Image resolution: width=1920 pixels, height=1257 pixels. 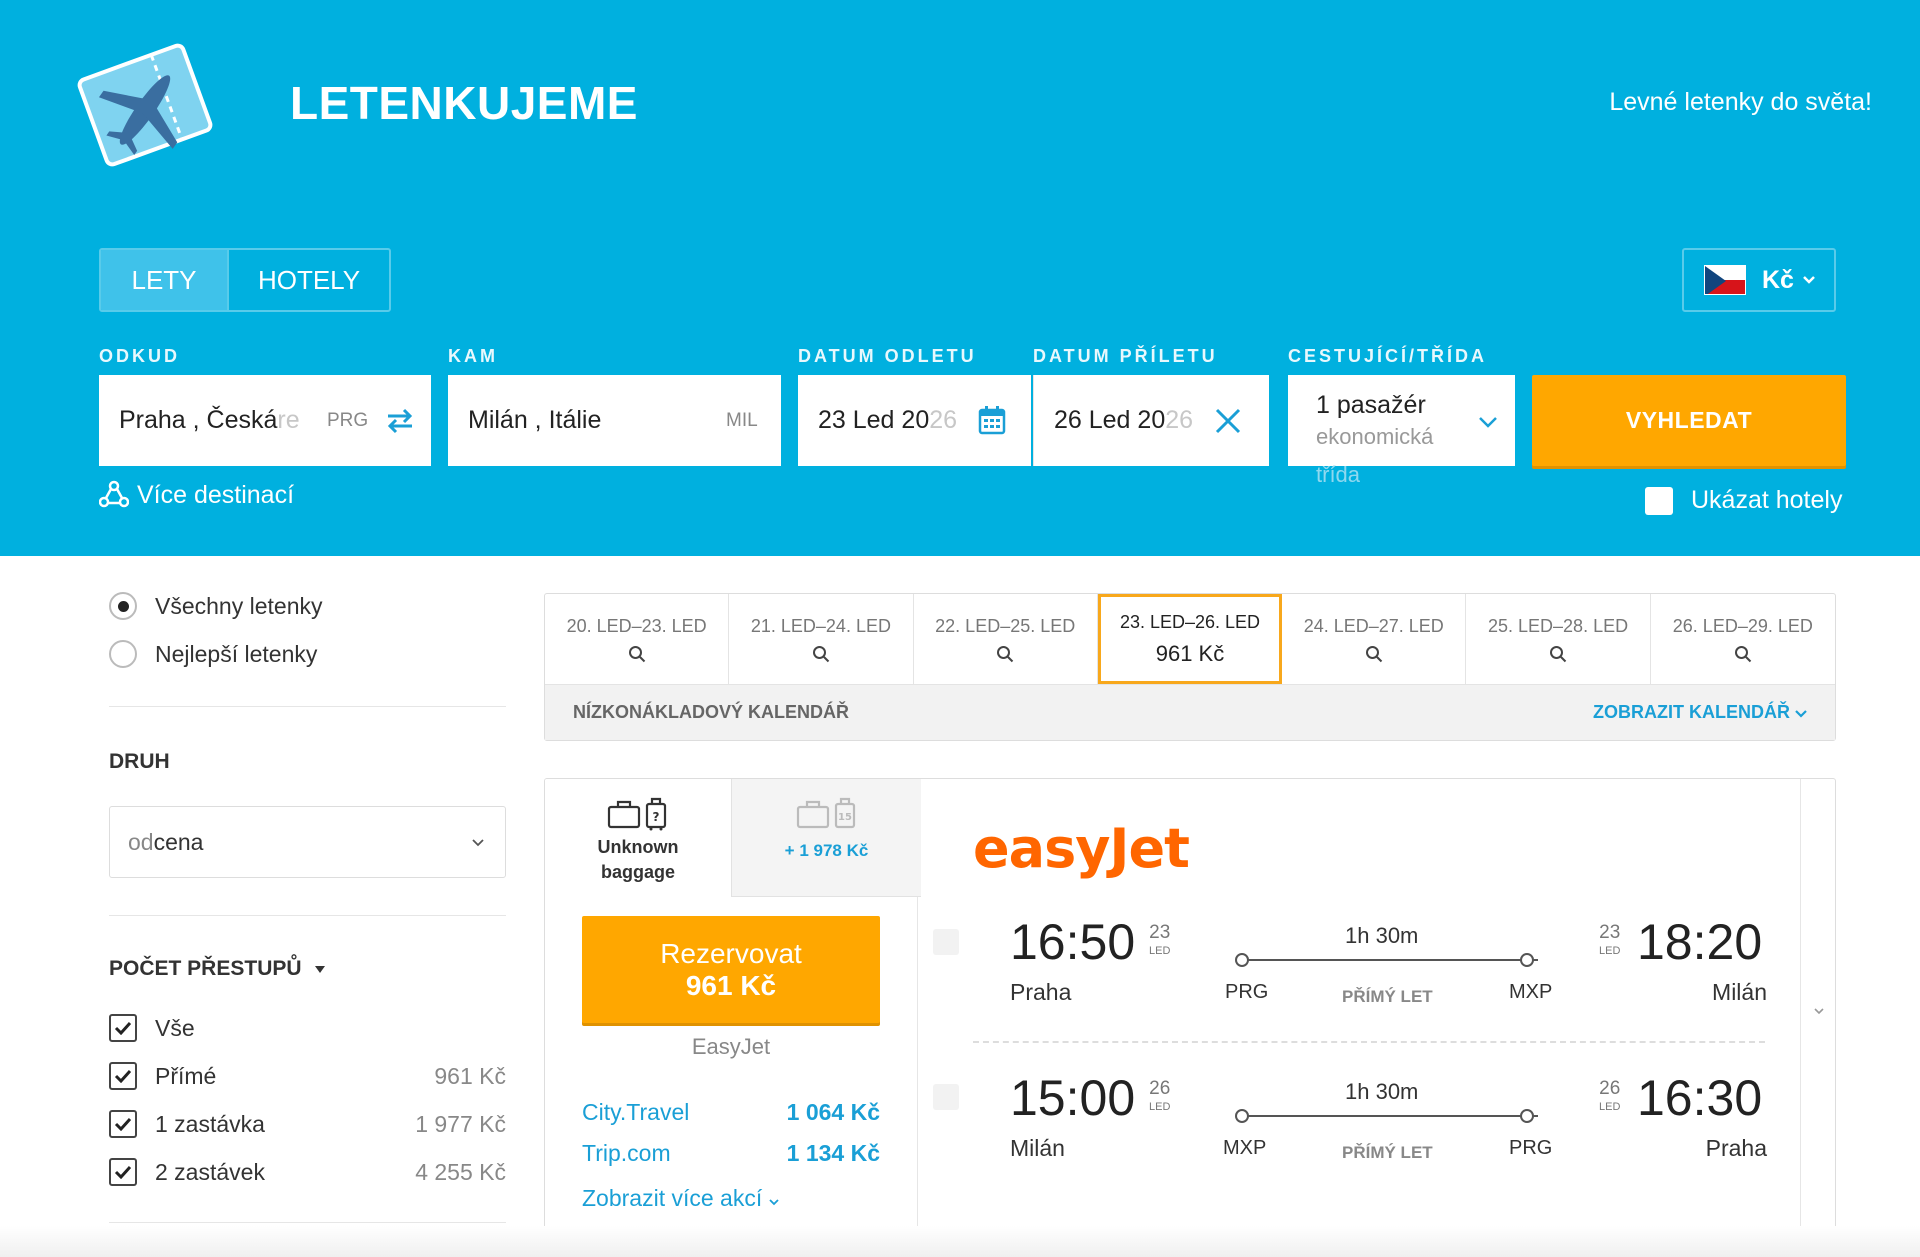 What do you see at coordinates (175, 1027) in the screenshot?
I see `stops-label: Vše` at bounding box center [175, 1027].